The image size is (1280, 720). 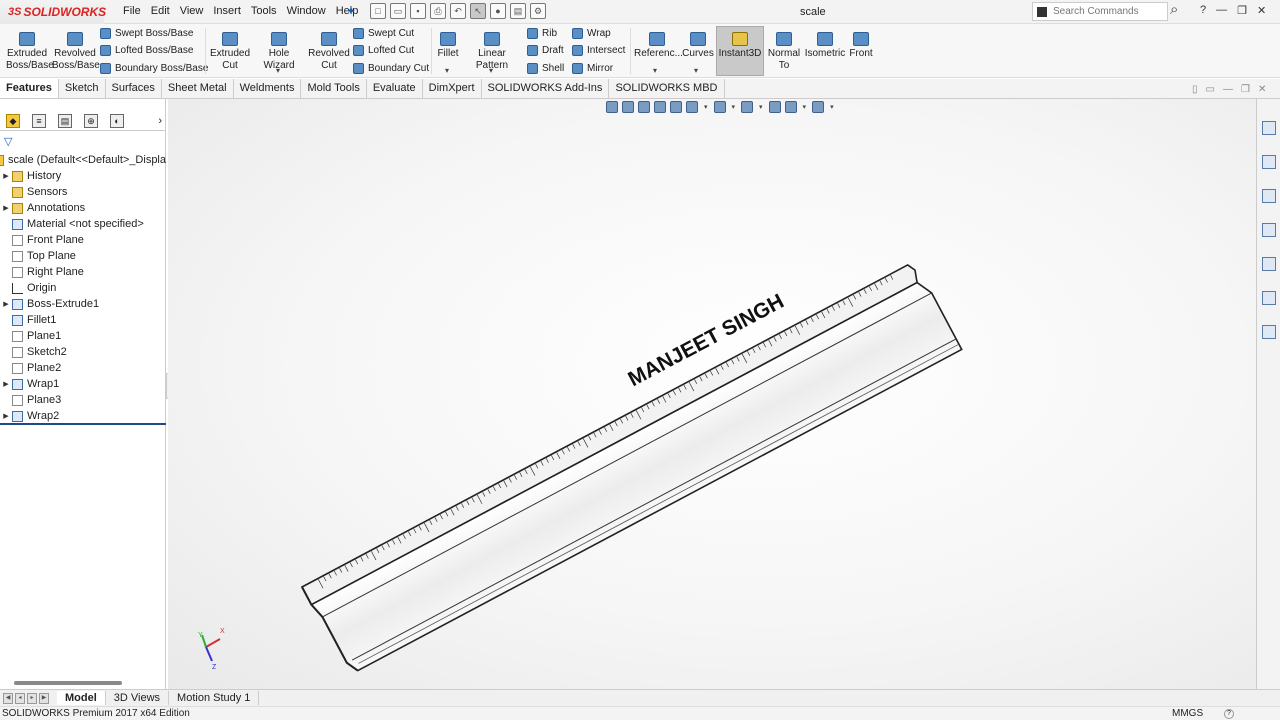 What do you see at coordinates (83, 320) in the screenshot?
I see `tree-item: Fillet1` at bounding box center [83, 320].